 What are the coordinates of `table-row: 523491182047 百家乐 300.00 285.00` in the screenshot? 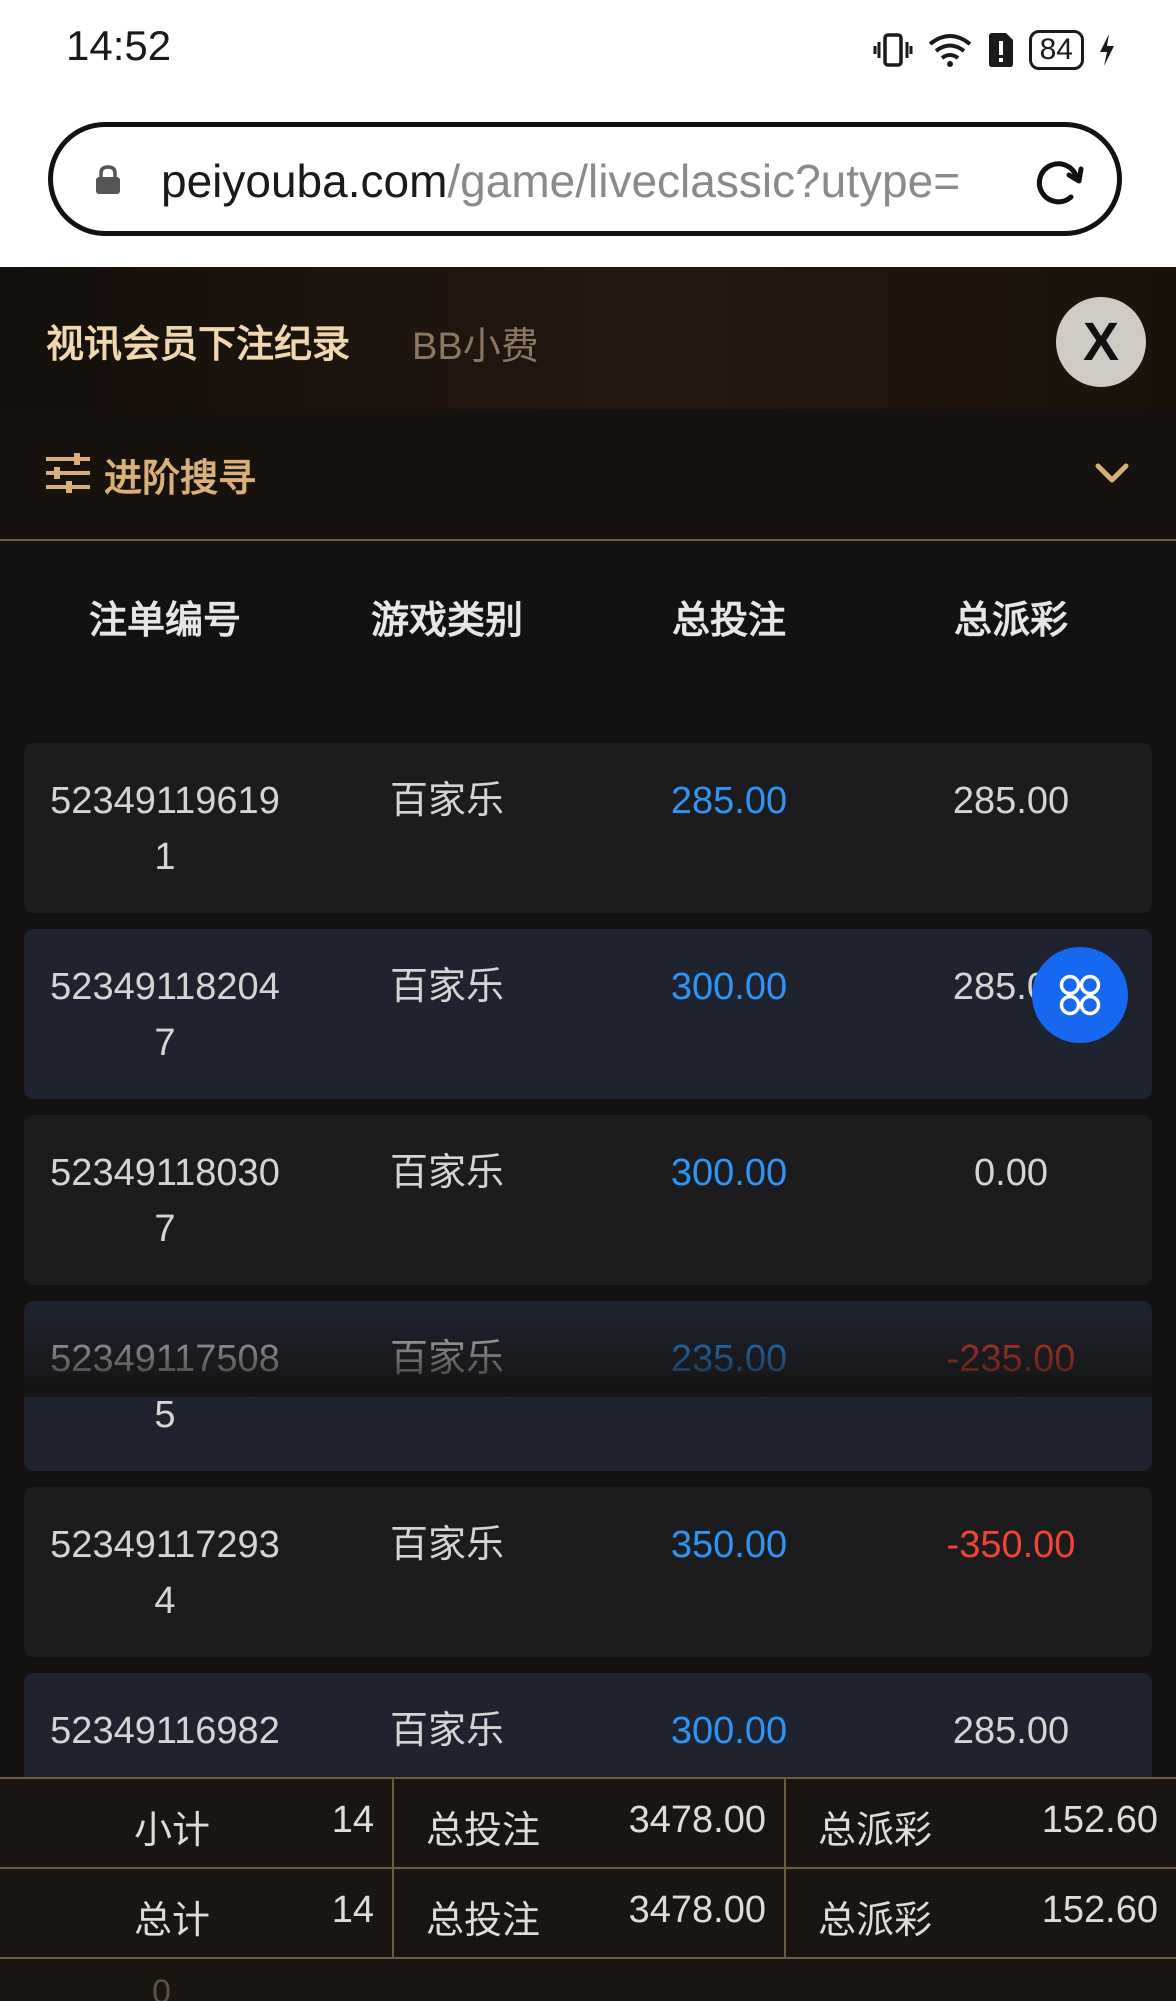 It's located at (588, 1014).